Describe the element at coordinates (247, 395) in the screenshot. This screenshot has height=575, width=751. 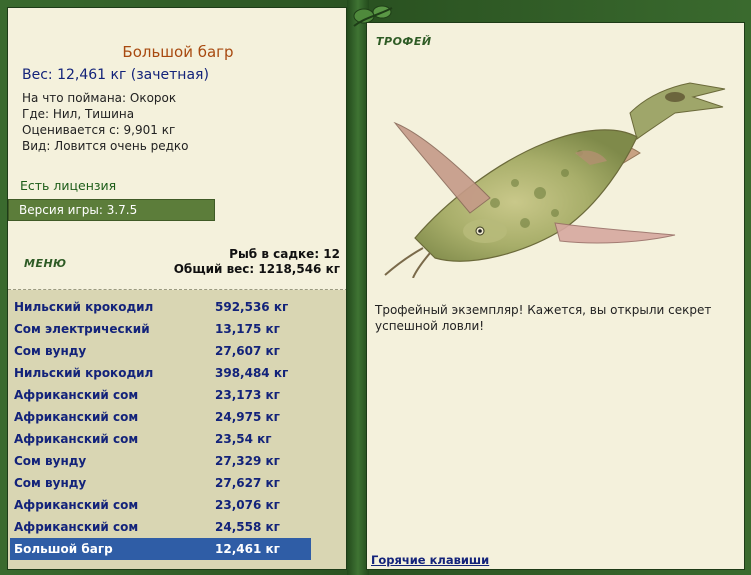
I see `catch-fish-weight: 23,173 кг` at that location.